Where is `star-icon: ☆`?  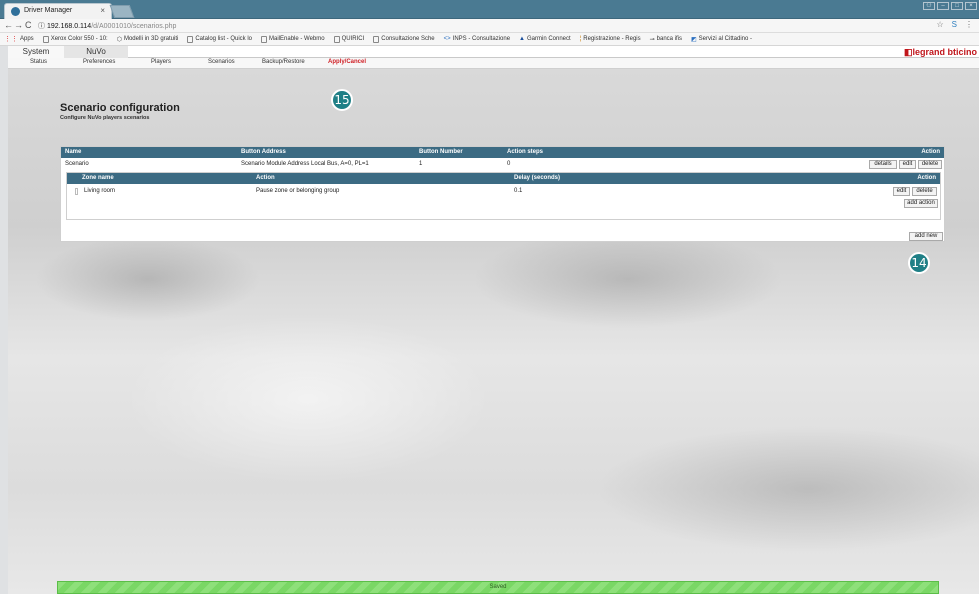 star-icon: ☆ is located at coordinates (939, 24).